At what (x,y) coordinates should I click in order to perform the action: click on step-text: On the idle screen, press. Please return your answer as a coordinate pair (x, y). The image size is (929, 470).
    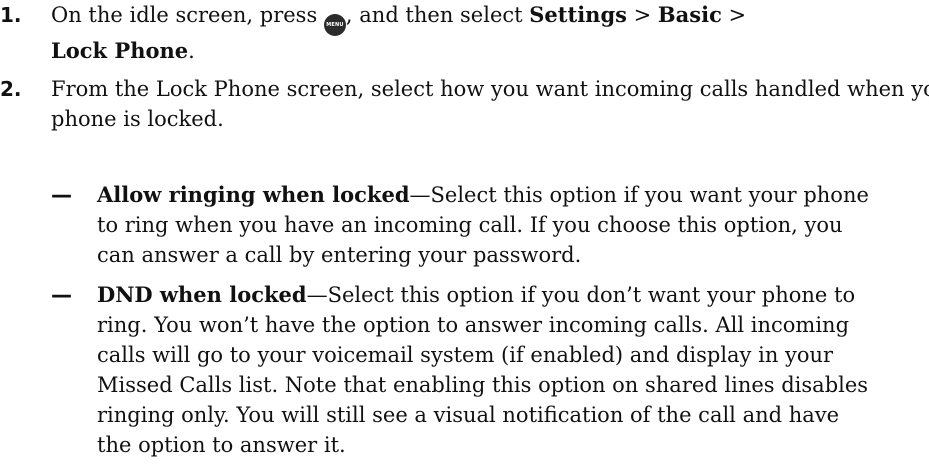
    Looking at the image, I should click on (187, 15).